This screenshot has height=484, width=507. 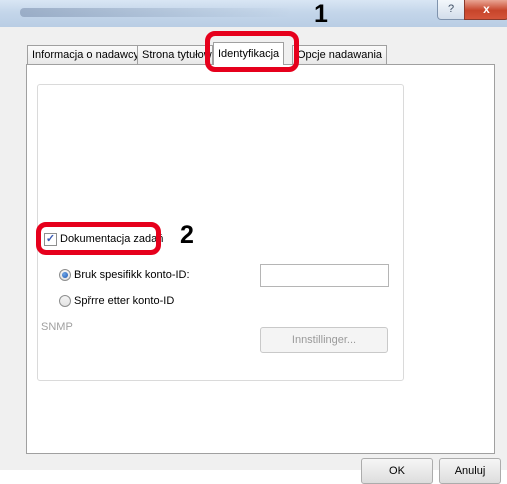 What do you see at coordinates (252, 51) in the screenshot?
I see `step1-highlight-frame` at bounding box center [252, 51].